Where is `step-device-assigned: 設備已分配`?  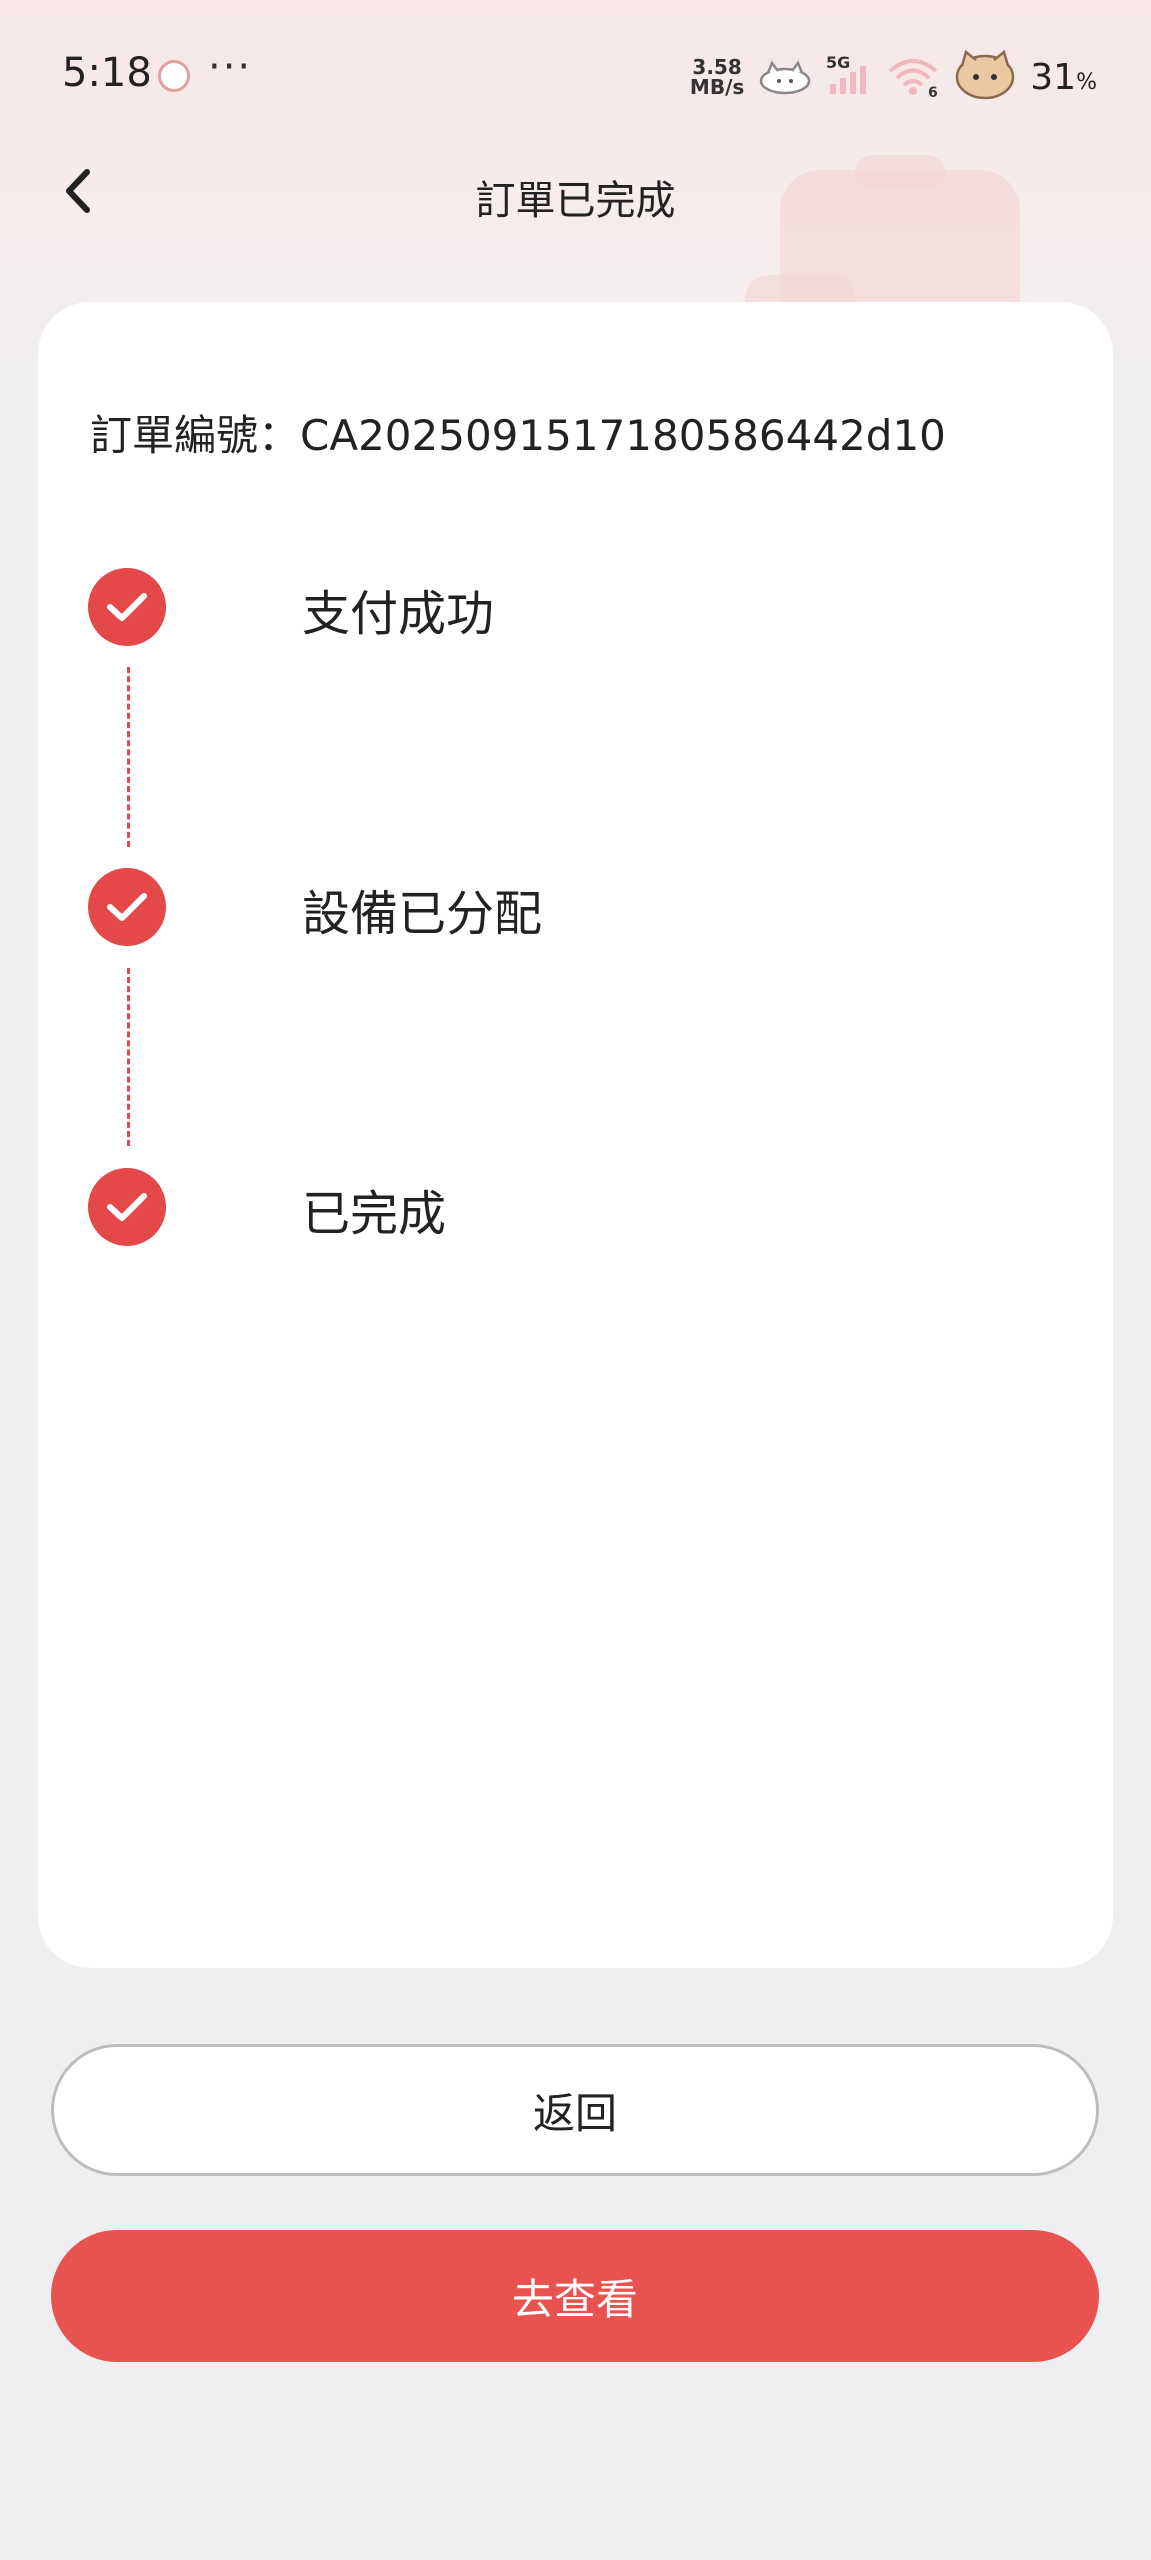 step-device-assigned: 設備已分配 is located at coordinates (538, 908).